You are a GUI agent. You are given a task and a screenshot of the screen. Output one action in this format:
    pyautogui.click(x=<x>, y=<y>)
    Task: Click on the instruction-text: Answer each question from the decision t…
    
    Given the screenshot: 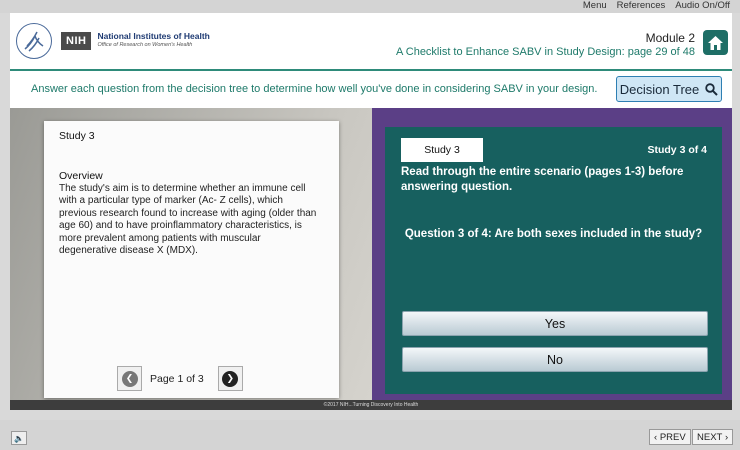 What is the action you would take?
    pyautogui.click(x=314, y=89)
    